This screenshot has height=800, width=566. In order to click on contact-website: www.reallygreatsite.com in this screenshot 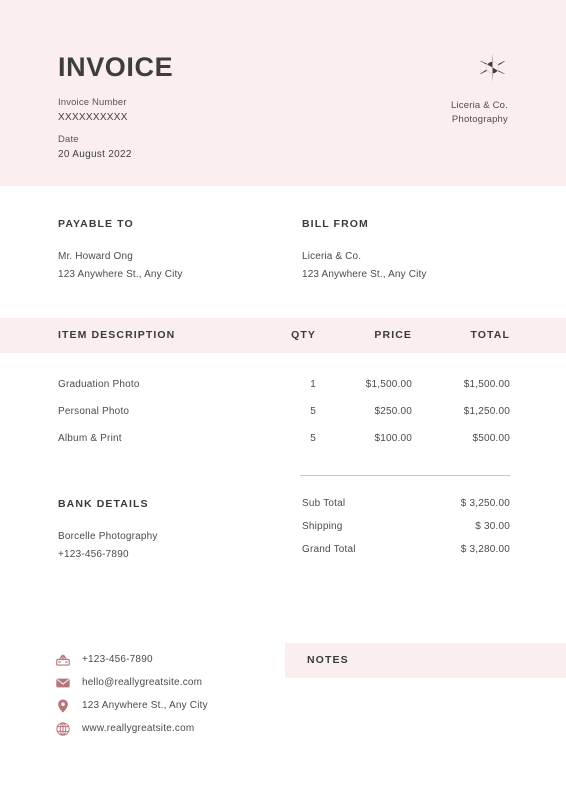, I will do `click(131, 728)`.